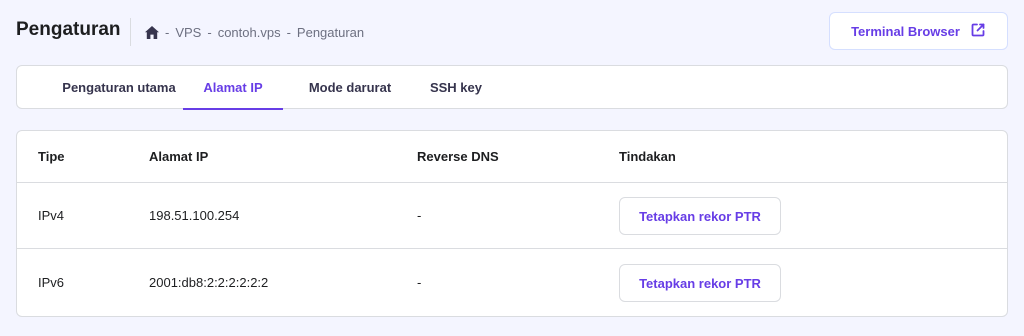 The width and height of the screenshot is (1024, 336). I want to click on breadcrumb: - VPS - contoh.vps - Pengaturan, so click(254, 32).